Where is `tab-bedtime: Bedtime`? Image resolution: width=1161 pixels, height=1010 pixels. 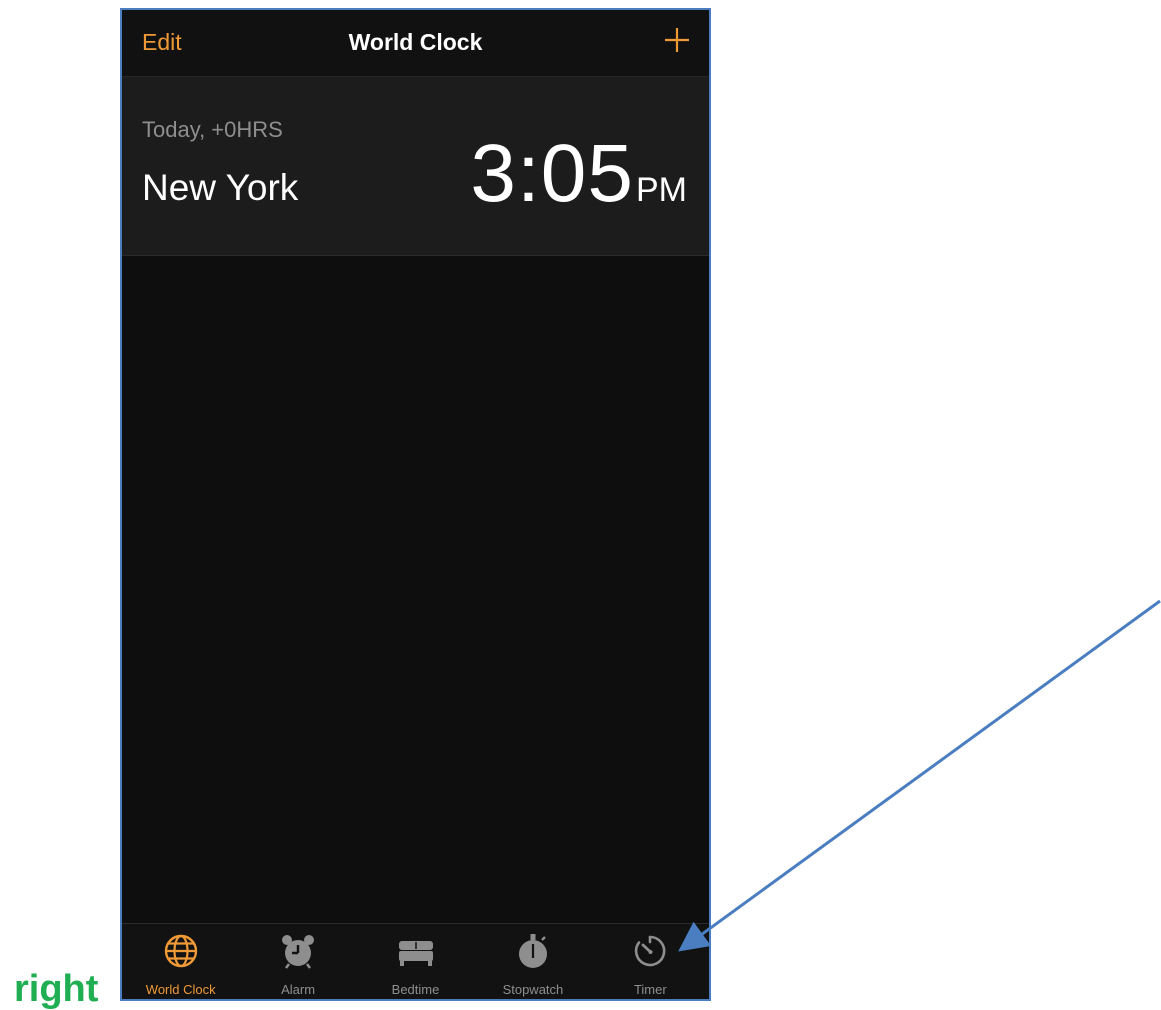
tab-bedtime: Bedtime is located at coordinates (415, 961).